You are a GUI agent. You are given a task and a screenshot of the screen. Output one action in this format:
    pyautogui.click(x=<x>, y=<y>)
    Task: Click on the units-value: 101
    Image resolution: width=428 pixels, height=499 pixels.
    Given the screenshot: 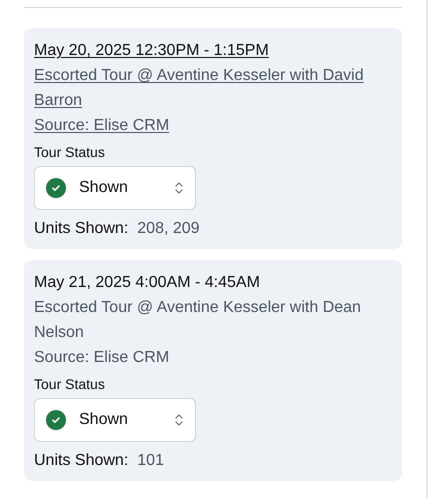 What is the action you would take?
    pyautogui.click(x=150, y=461)
    